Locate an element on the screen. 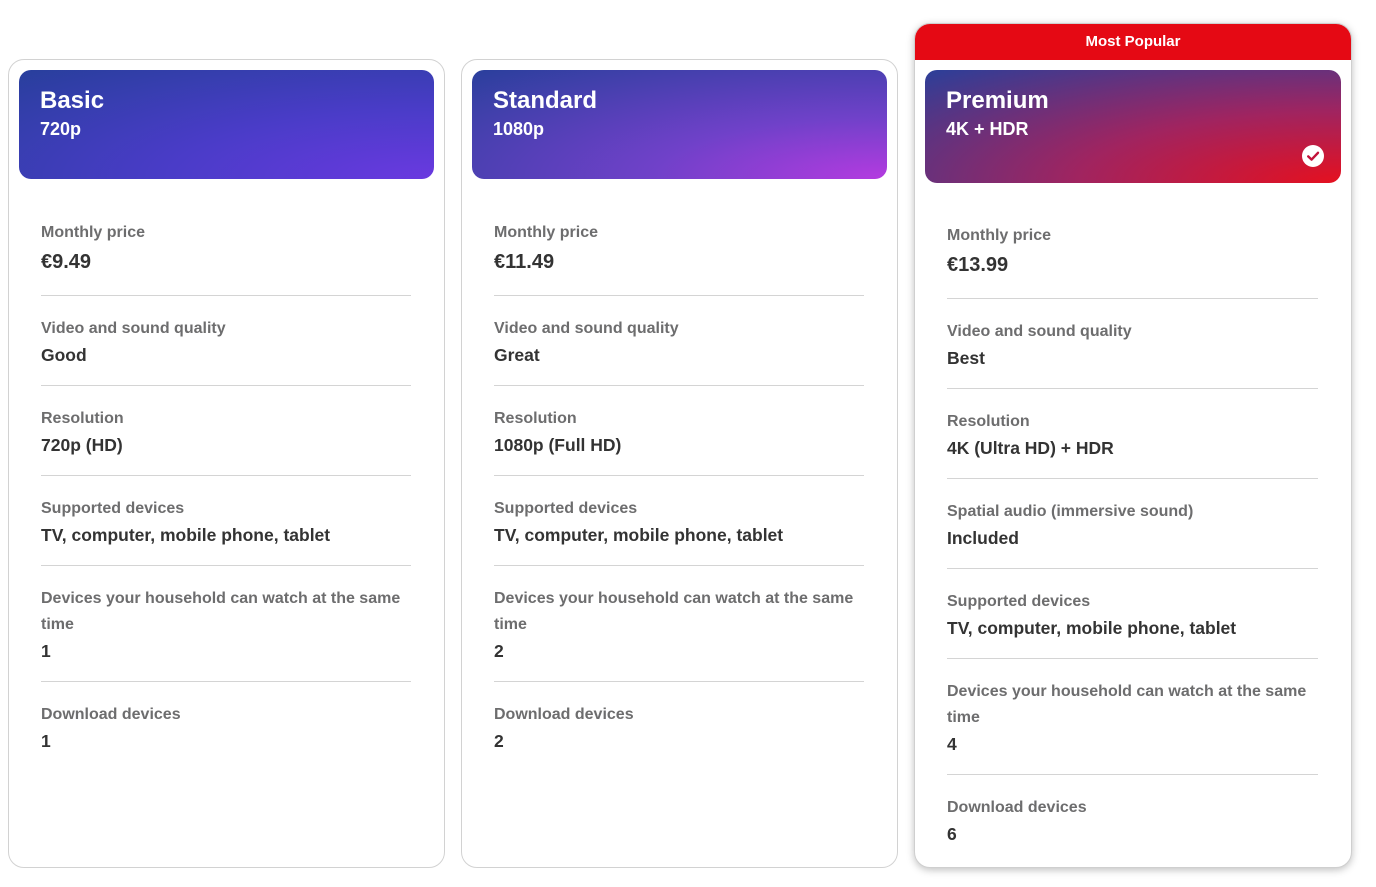  plan-header-basic: Basic 720p is located at coordinates (226, 124).